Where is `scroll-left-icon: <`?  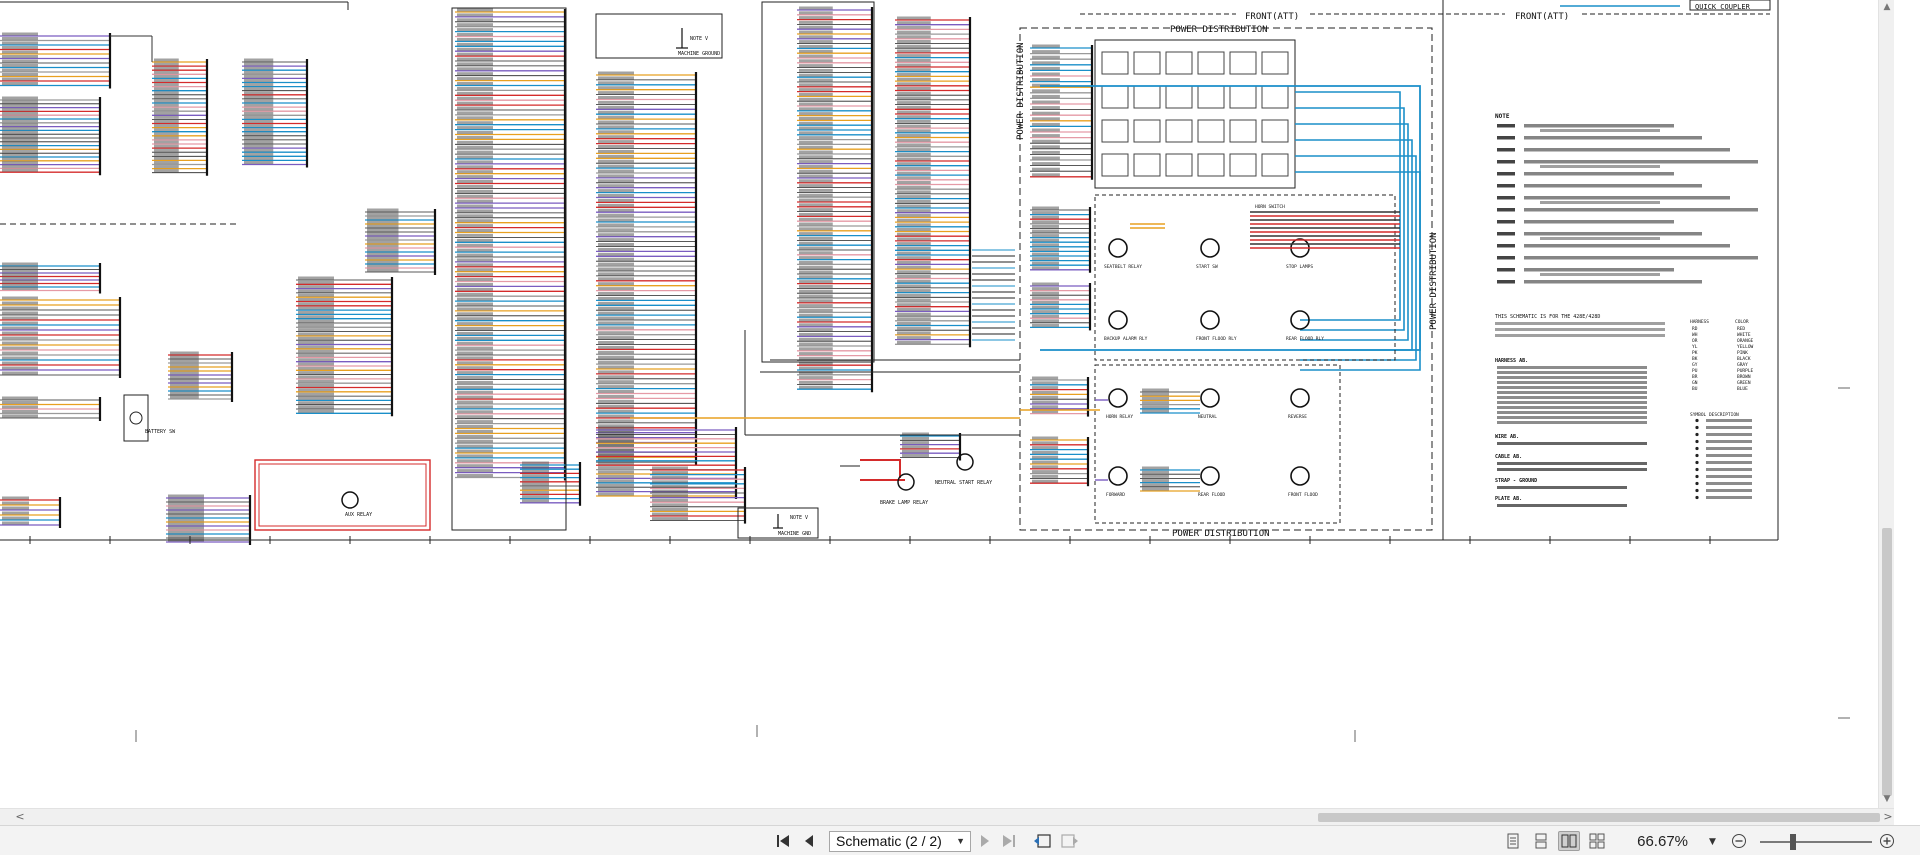 scroll-left-icon: < is located at coordinates (20, 817).